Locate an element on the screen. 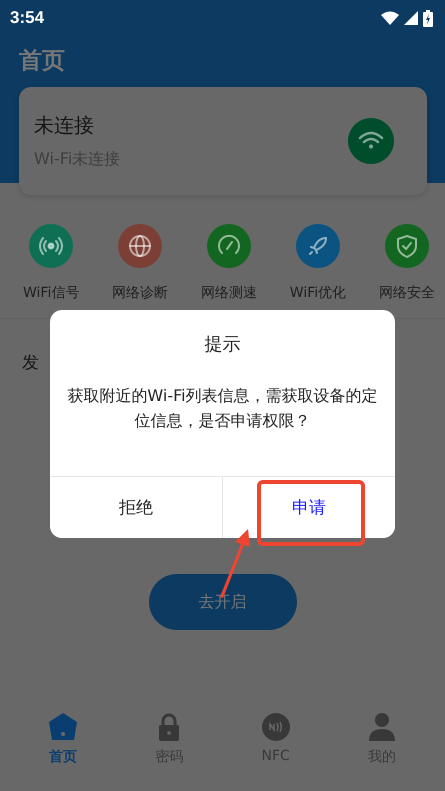  feature-button: WiFi优化 is located at coordinates (318, 271).